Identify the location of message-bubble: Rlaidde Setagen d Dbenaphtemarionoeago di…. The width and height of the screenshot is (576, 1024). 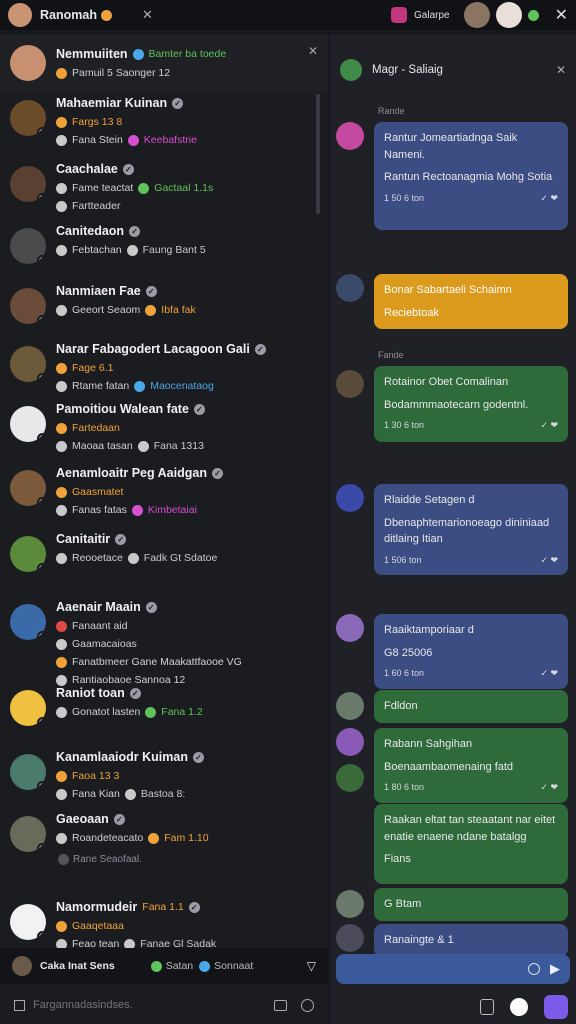
(471, 529).